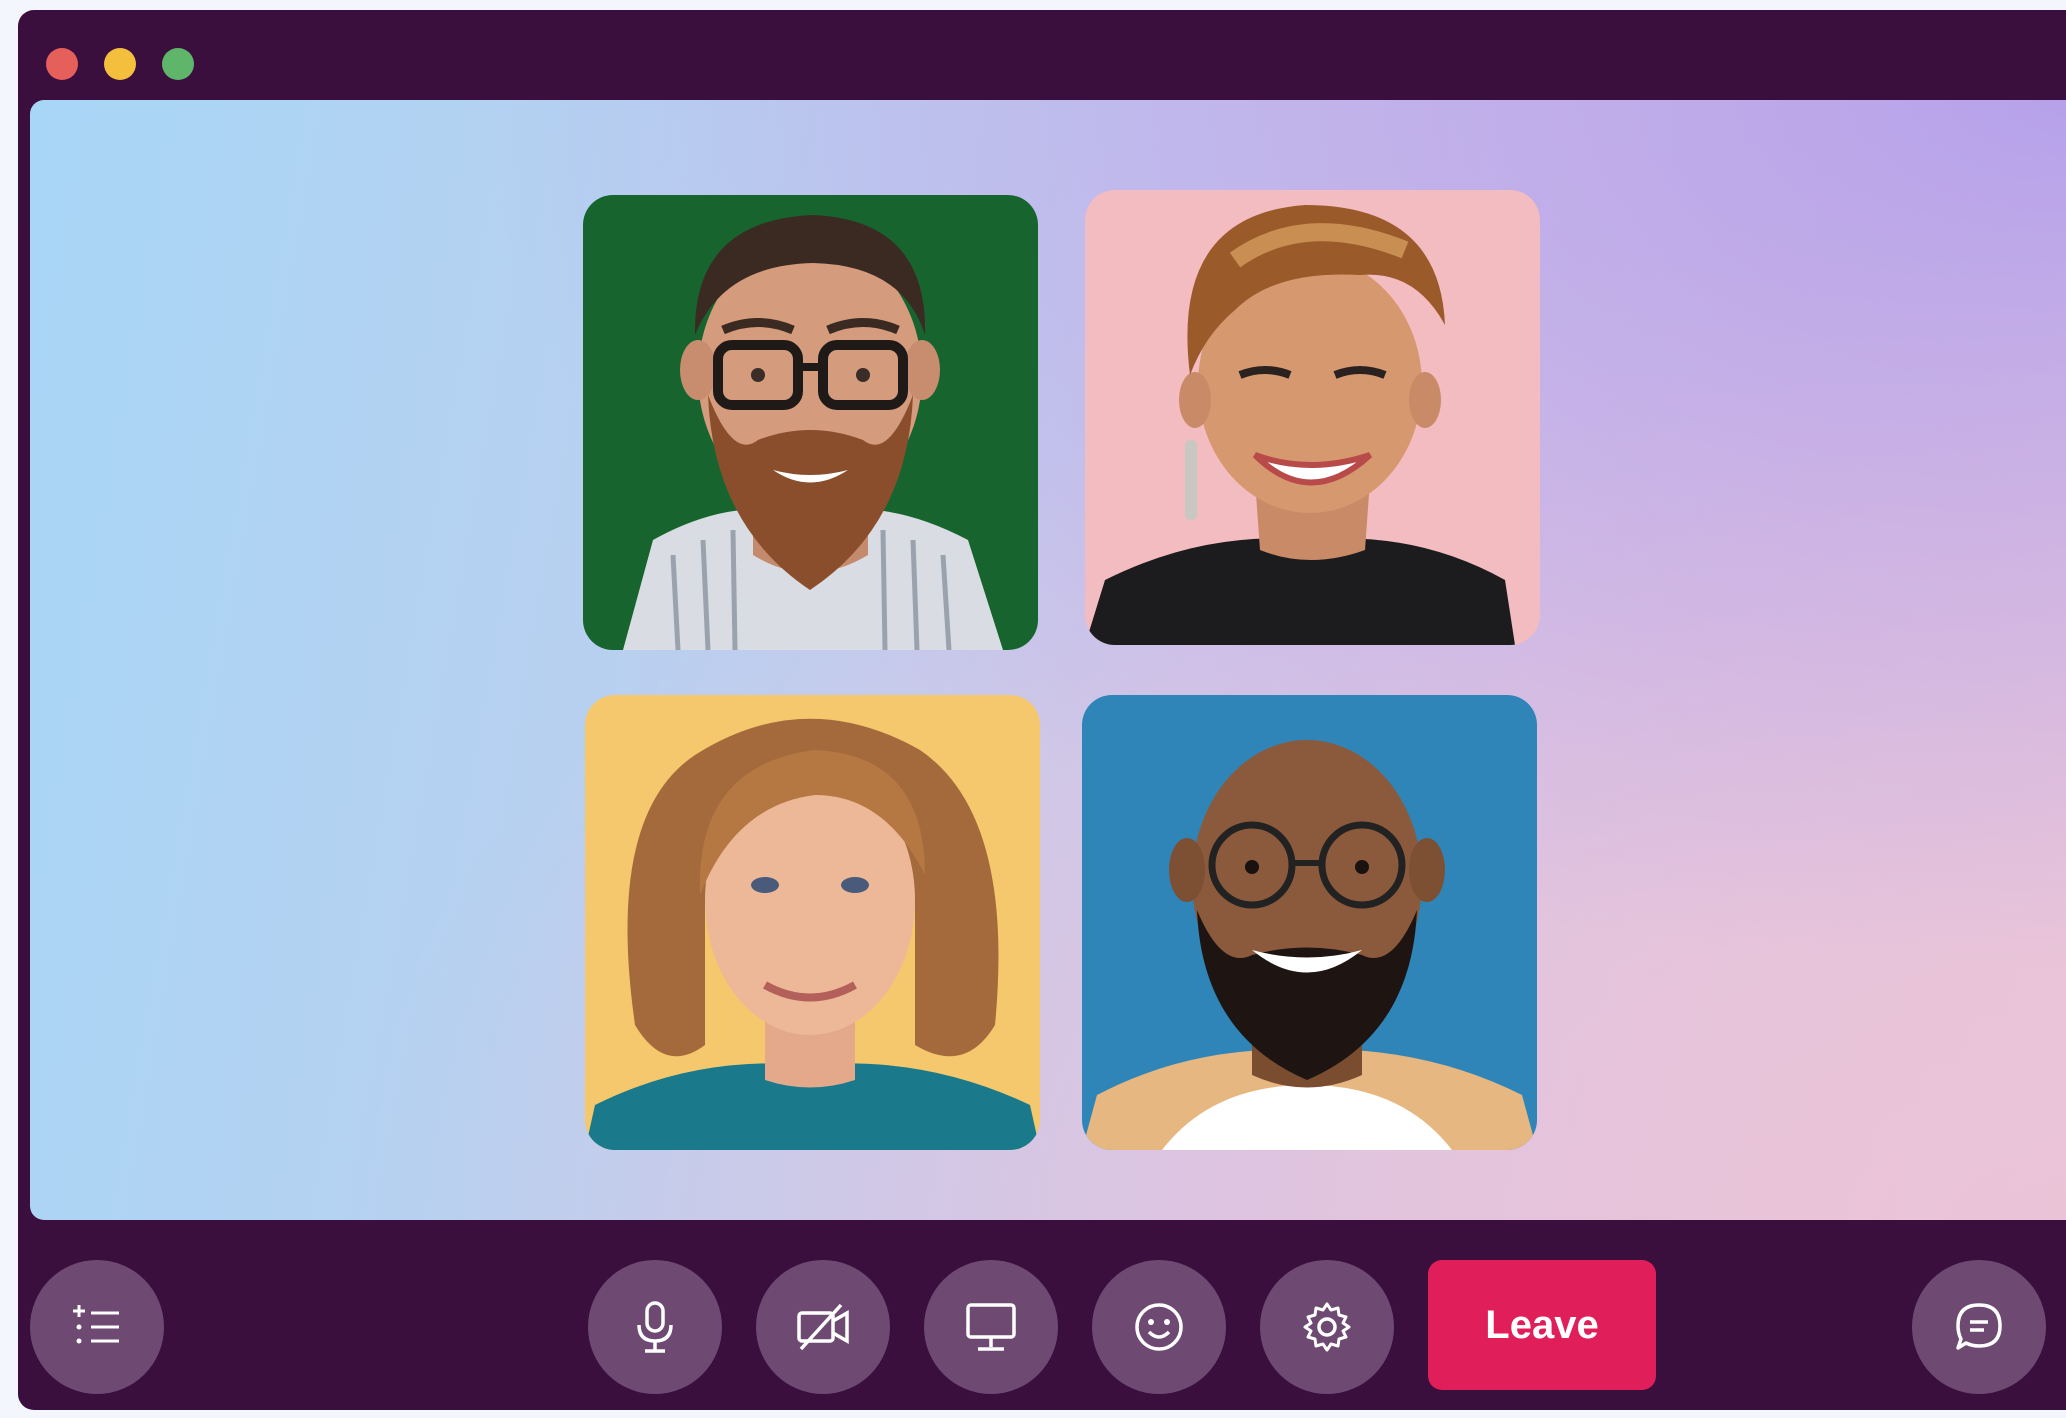 The height and width of the screenshot is (1418, 2066). What do you see at coordinates (178, 64) in the screenshot?
I see `window-zoom-button` at bounding box center [178, 64].